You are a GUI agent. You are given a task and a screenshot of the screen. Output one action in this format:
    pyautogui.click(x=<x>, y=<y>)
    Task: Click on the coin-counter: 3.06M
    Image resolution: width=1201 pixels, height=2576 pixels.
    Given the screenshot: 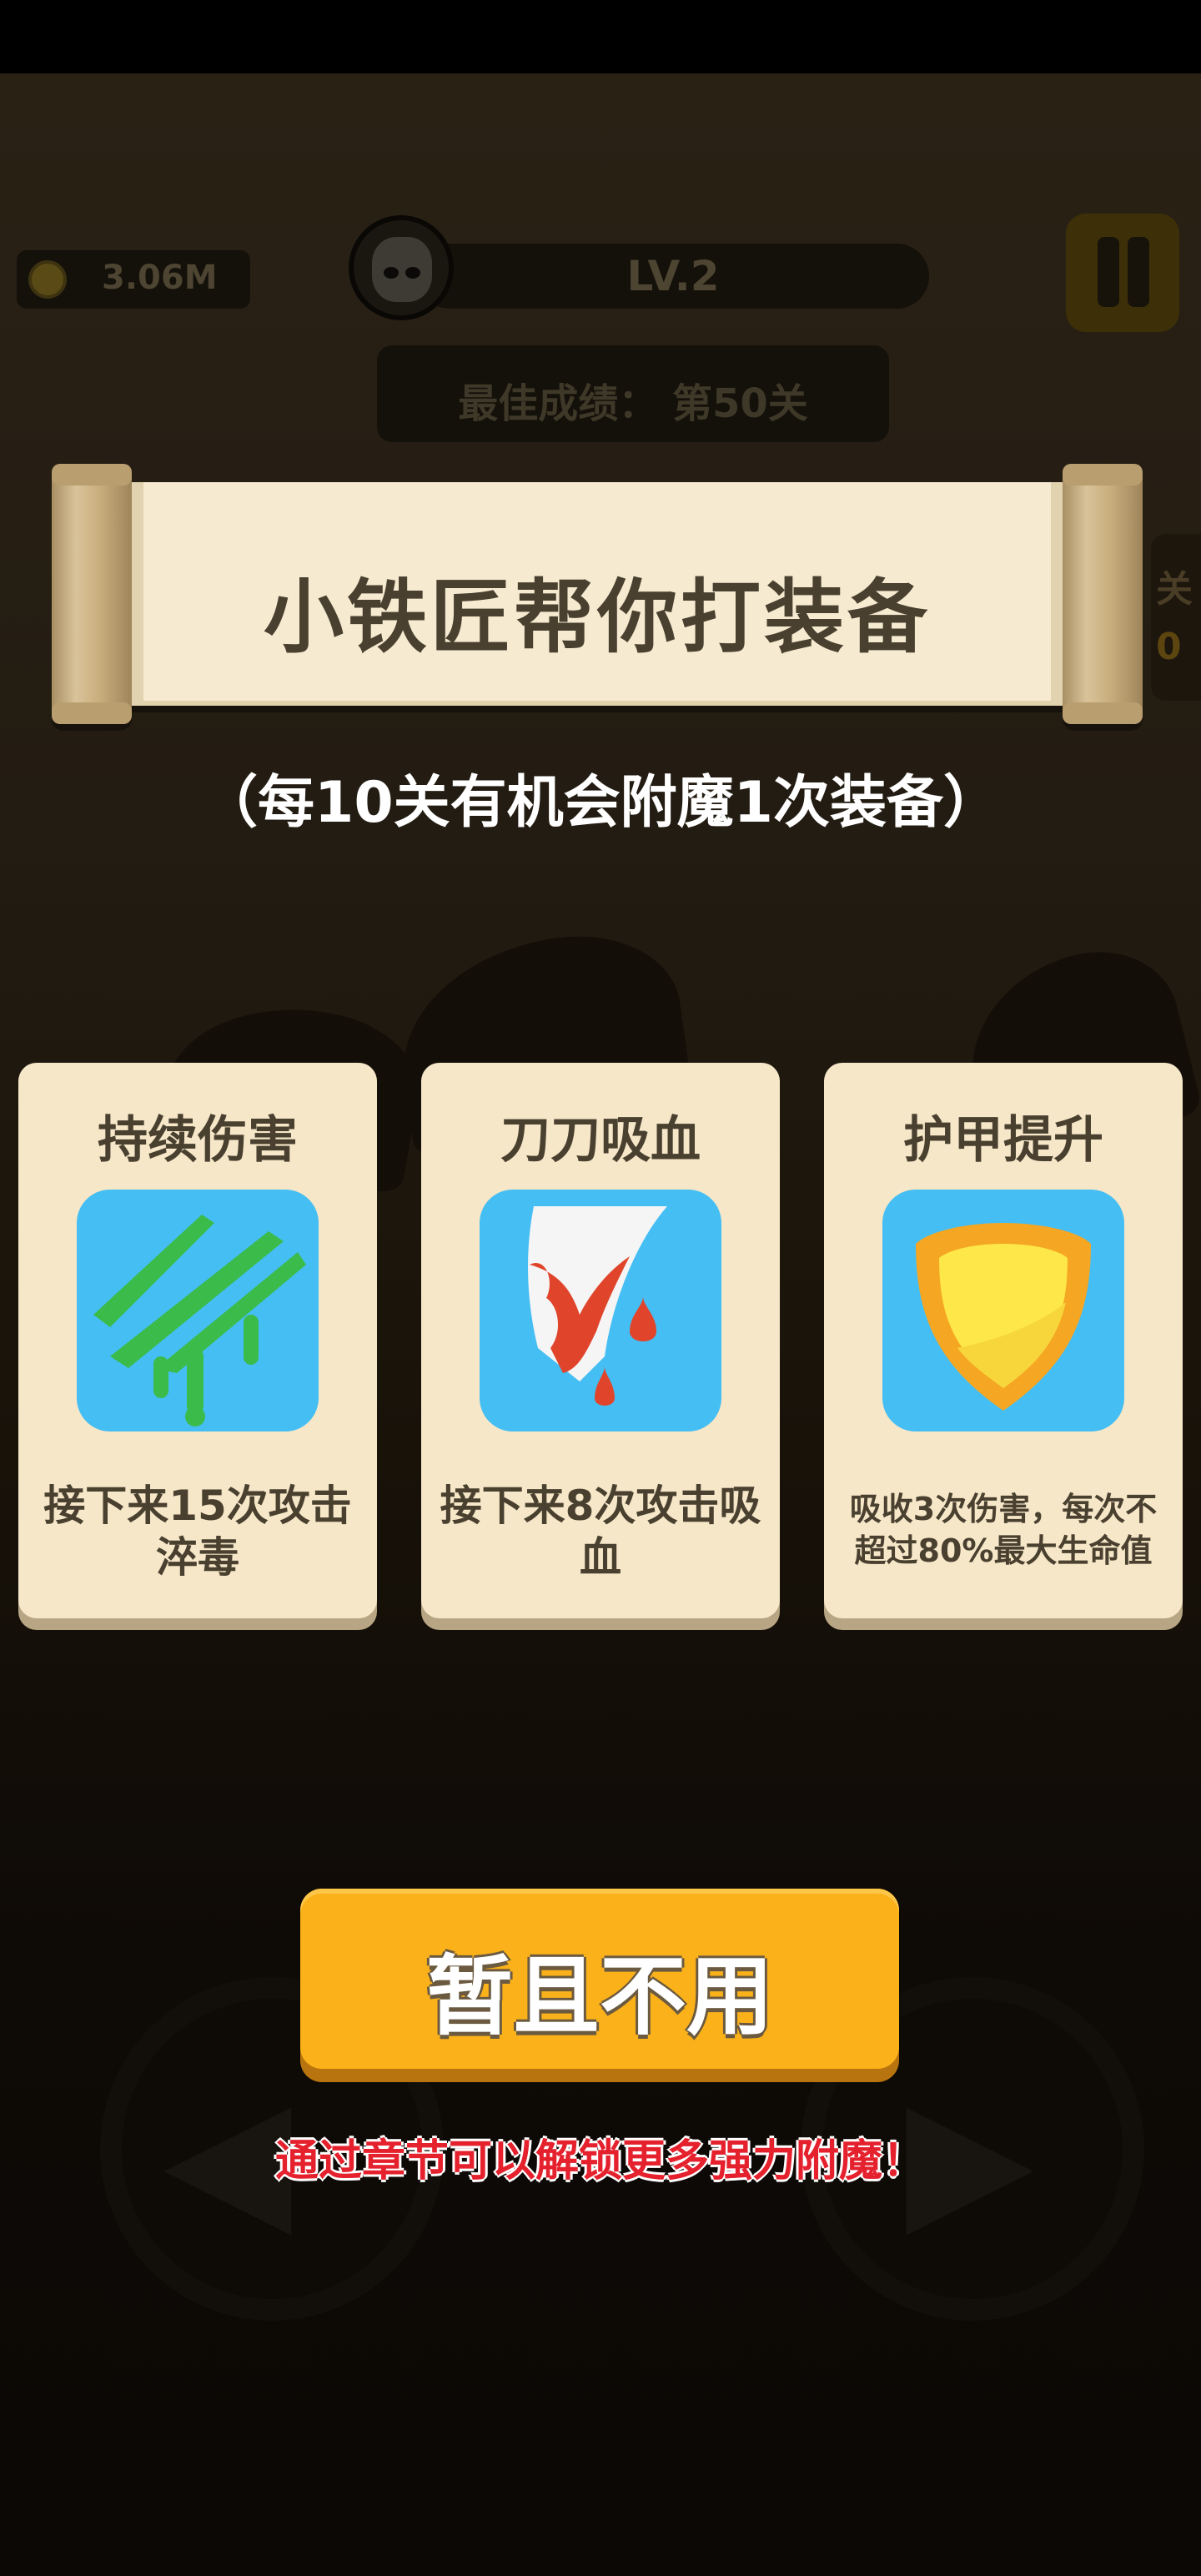 What is the action you would take?
    pyautogui.click(x=133, y=279)
    